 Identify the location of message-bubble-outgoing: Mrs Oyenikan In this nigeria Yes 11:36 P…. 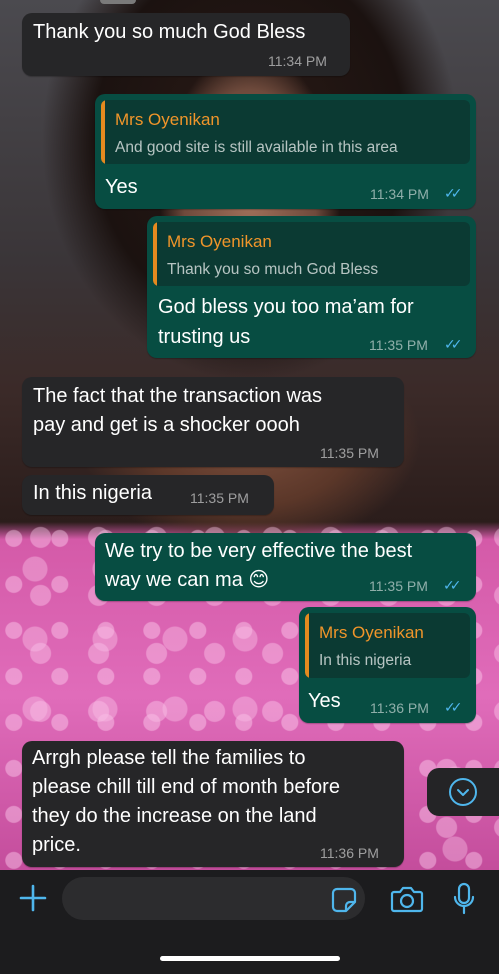
(387, 665).